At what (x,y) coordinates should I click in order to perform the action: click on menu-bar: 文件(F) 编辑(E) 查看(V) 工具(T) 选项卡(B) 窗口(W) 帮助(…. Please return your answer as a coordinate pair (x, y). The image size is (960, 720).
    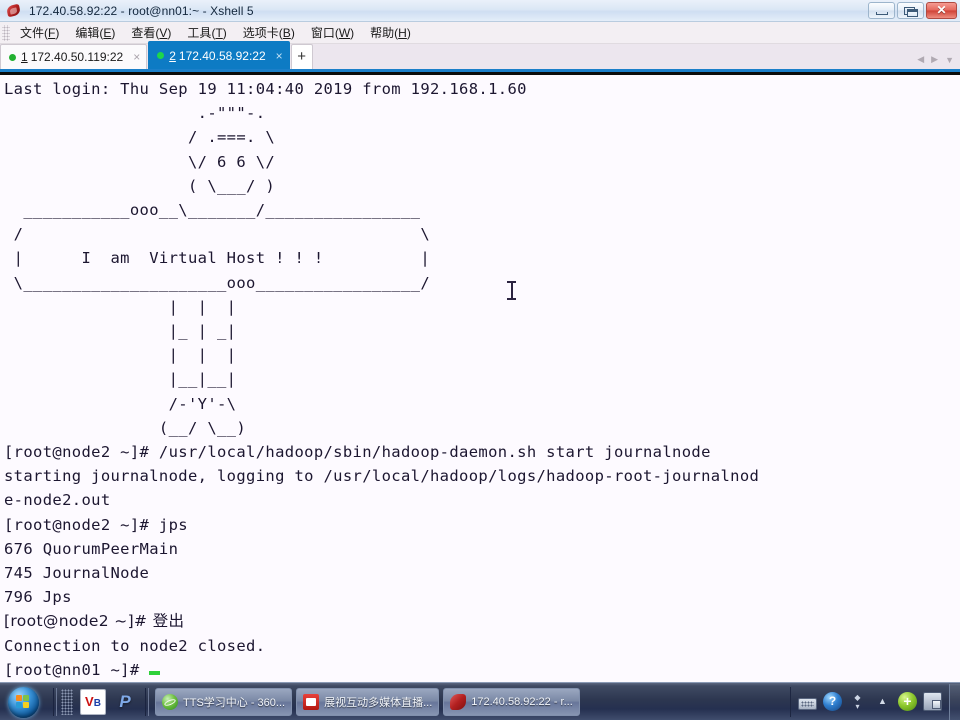
    Looking at the image, I should click on (480, 33).